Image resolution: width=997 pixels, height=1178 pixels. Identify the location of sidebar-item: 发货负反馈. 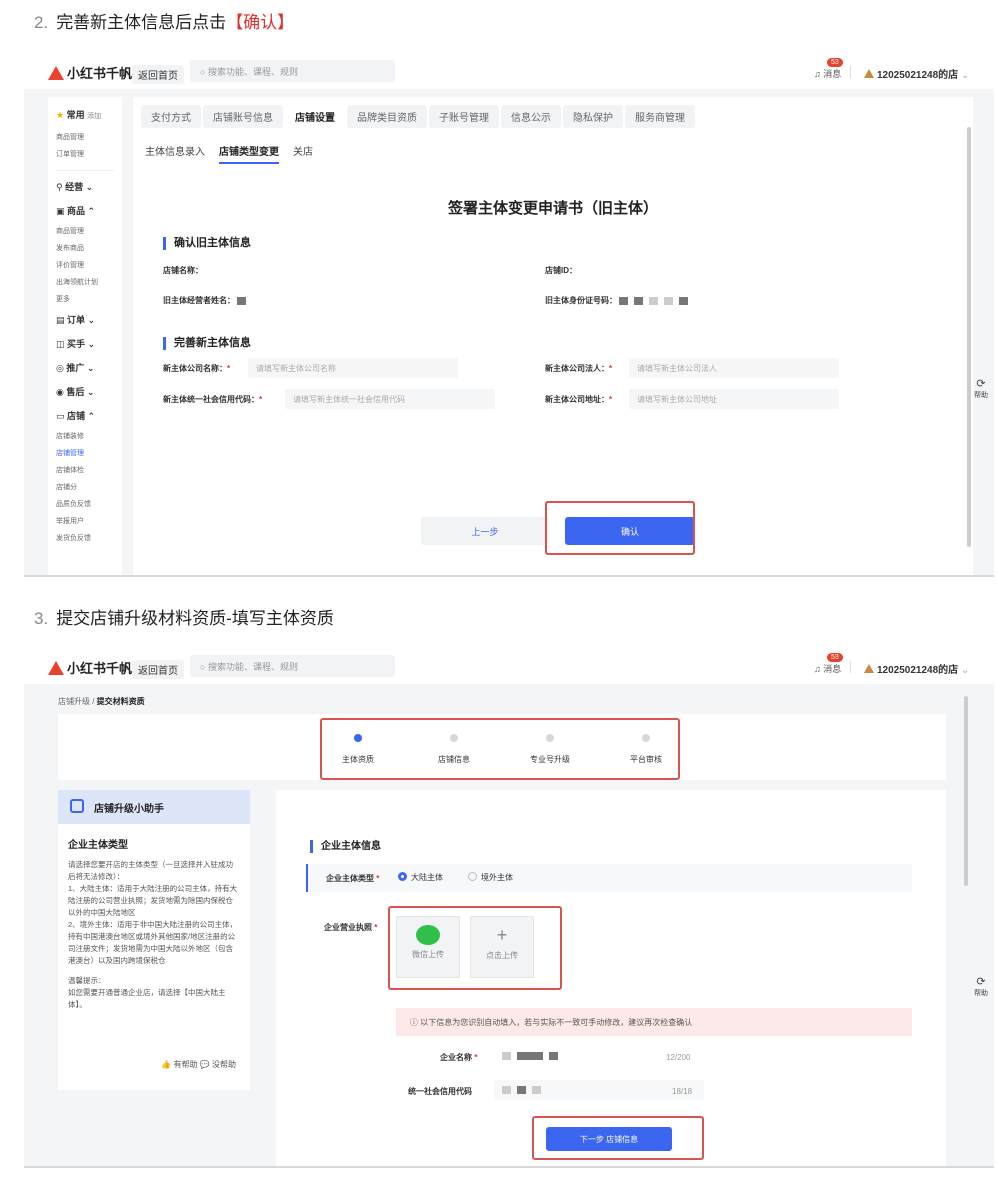
(85, 538).